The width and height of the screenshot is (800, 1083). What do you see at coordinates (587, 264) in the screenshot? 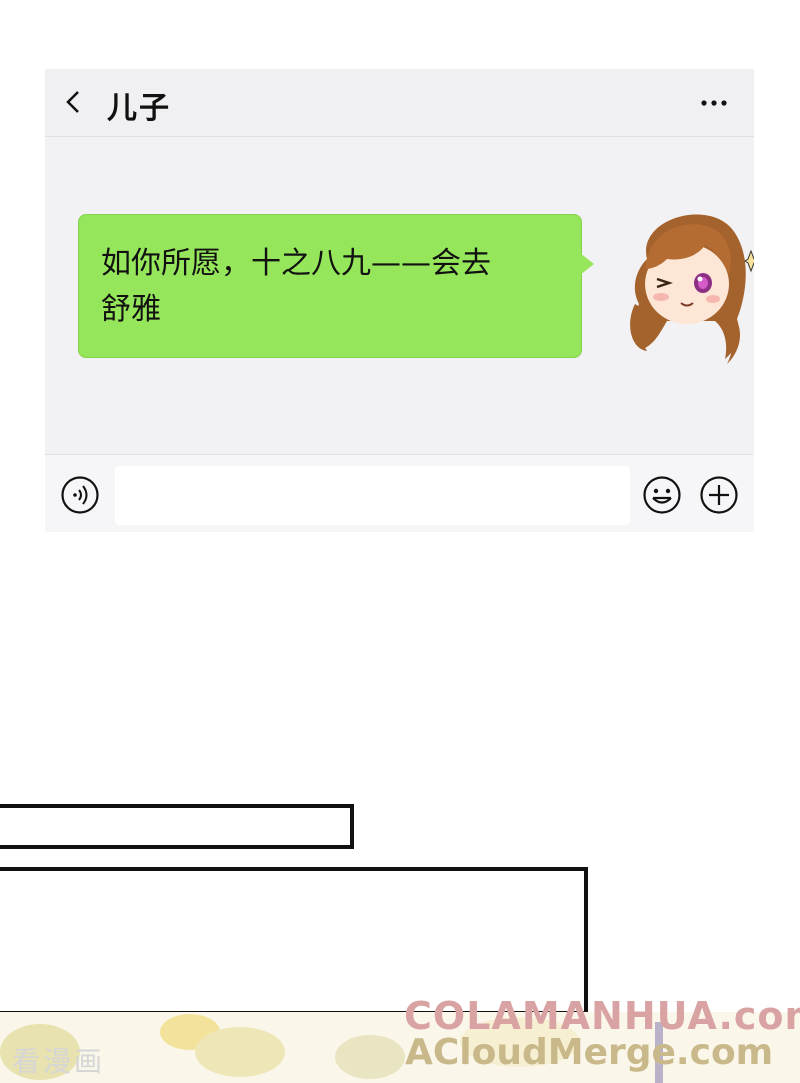
I see `bubble-tail` at bounding box center [587, 264].